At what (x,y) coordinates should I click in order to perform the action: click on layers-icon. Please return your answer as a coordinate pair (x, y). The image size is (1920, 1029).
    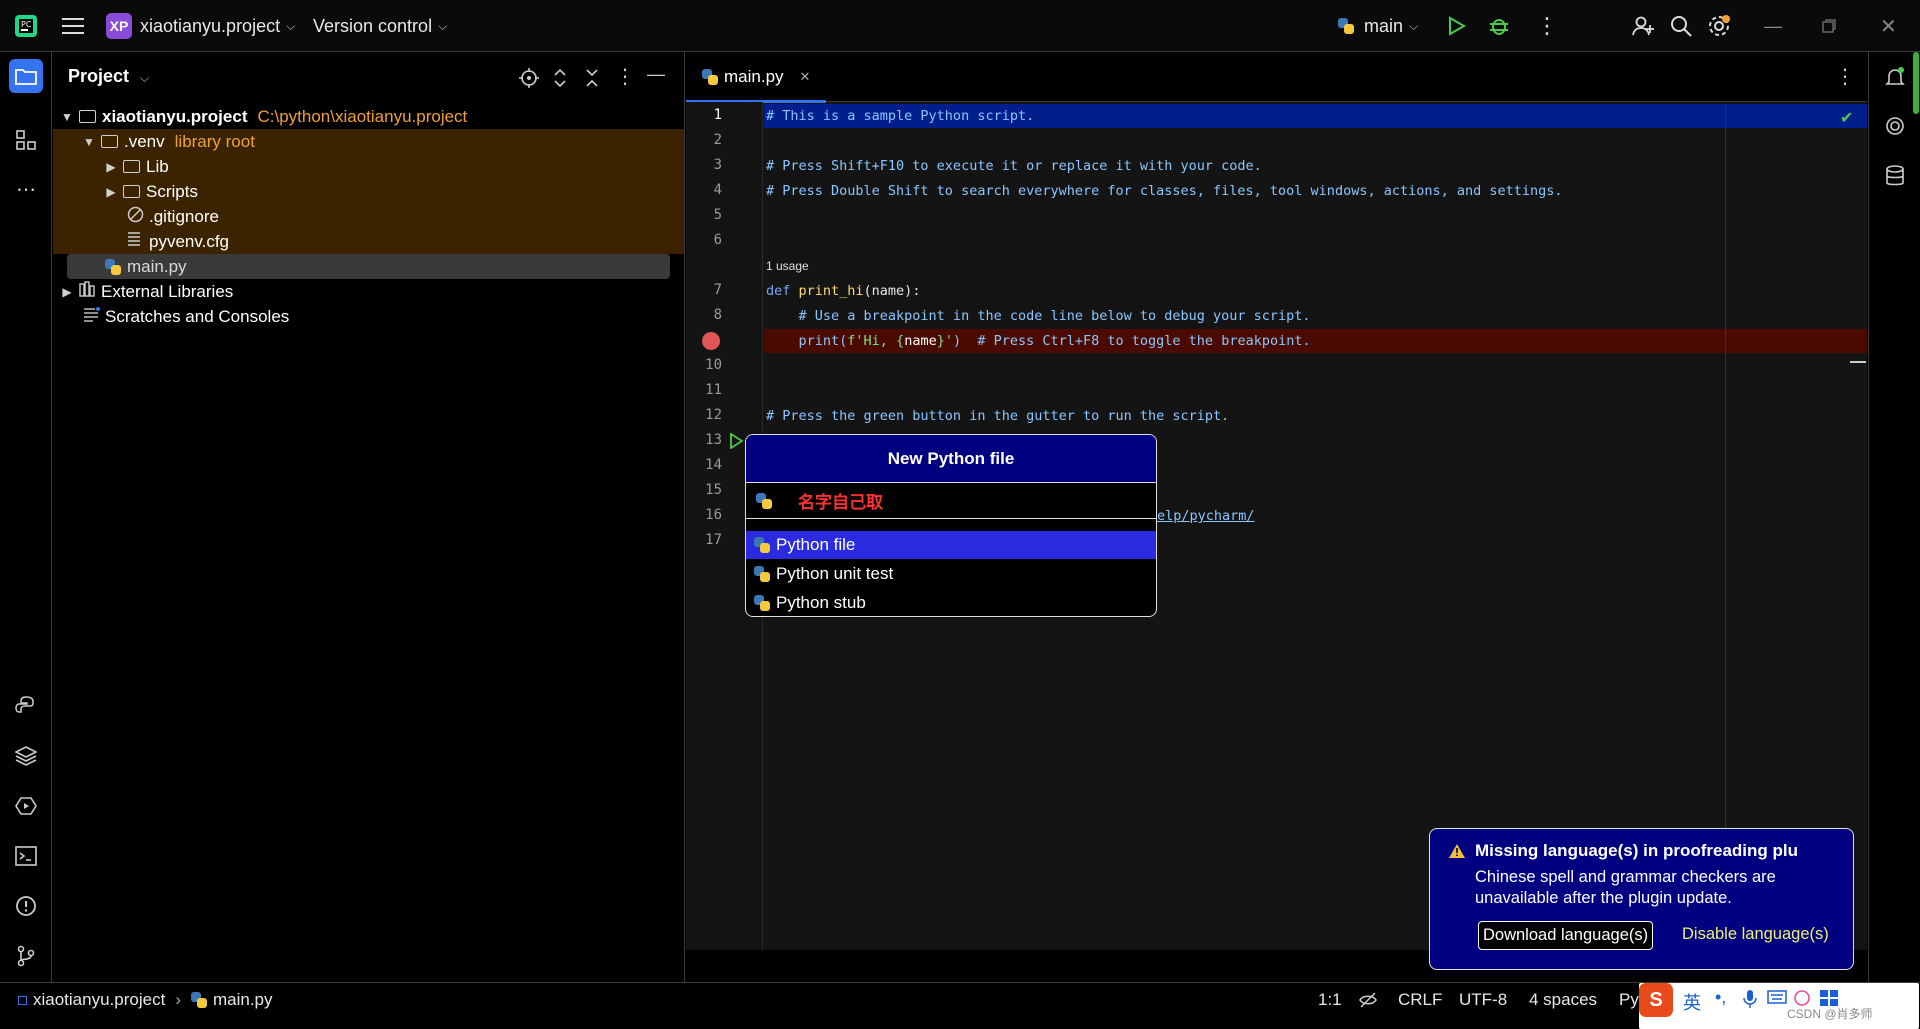
    Looking at the image, I should click on (26, 756).